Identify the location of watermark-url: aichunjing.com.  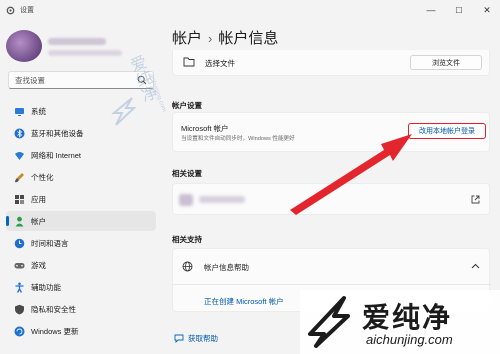
(409, 339).